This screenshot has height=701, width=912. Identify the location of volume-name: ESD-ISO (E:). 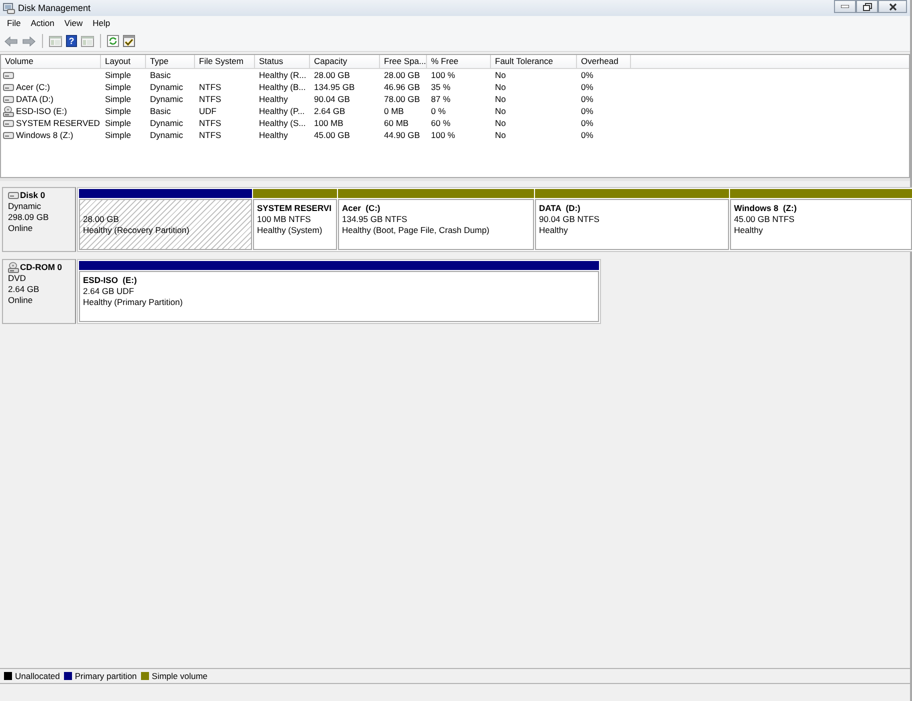
(42, 111).